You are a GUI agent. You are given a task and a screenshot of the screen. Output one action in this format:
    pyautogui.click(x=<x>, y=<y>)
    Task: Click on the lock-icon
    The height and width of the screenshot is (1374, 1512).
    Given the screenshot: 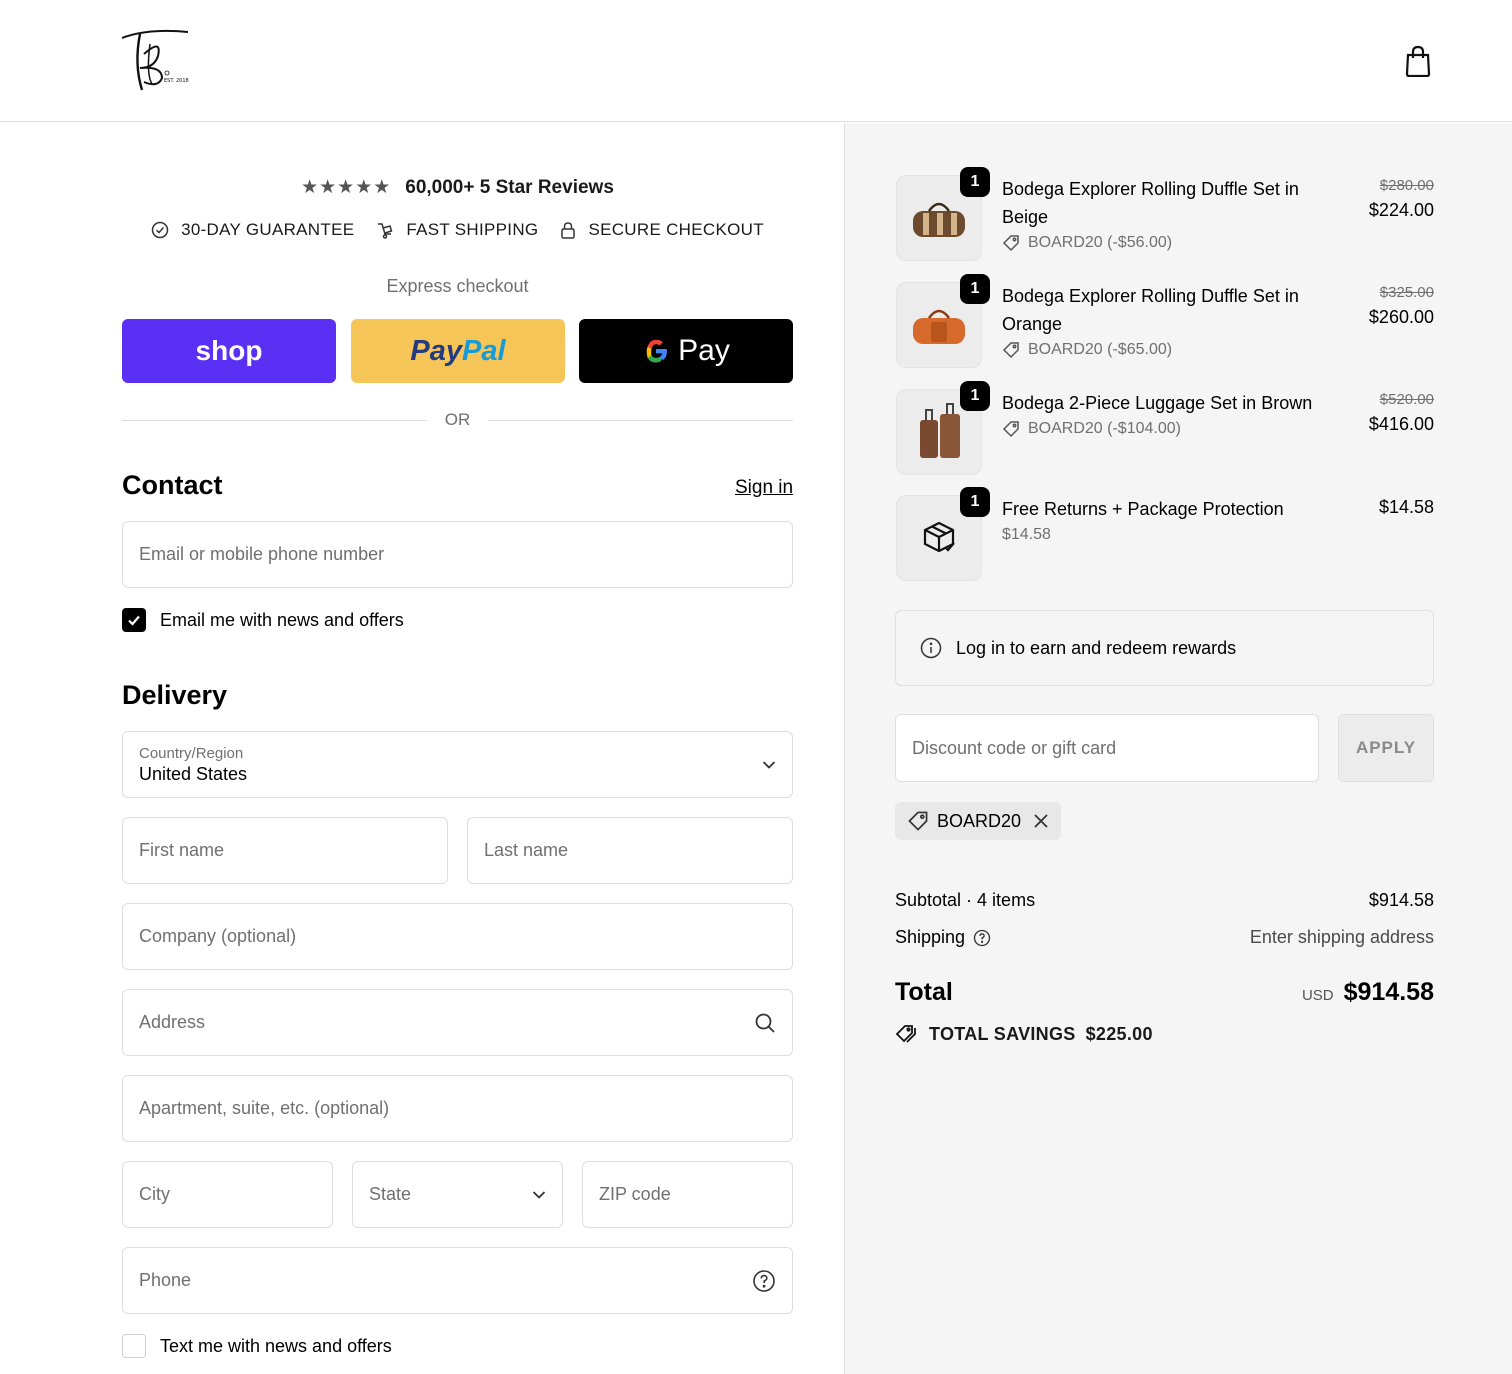 What is the action you would take?
    pyautogui.click(x=568, y=230)
    